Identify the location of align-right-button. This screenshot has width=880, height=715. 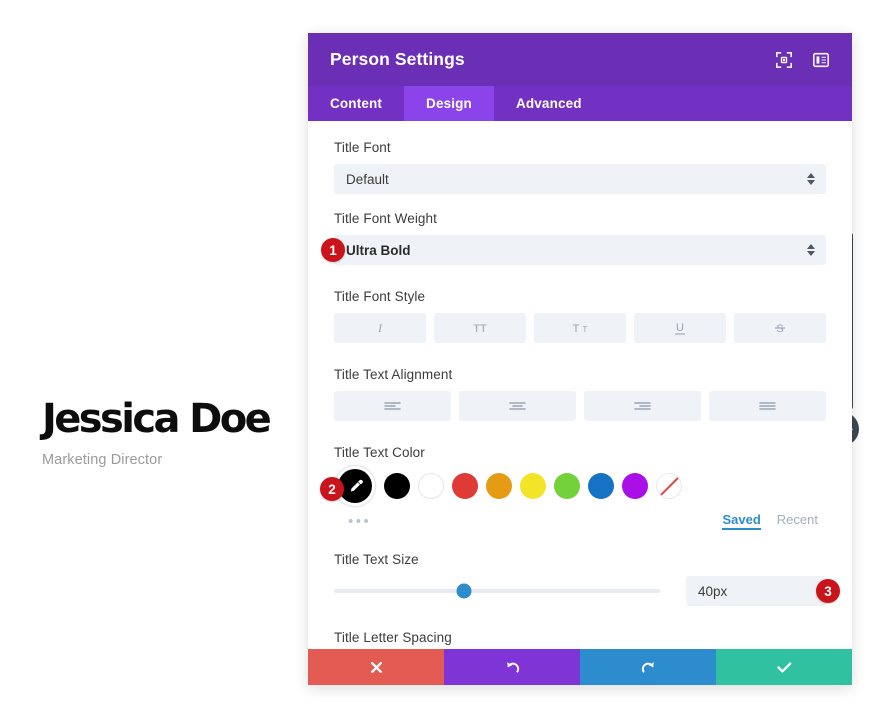
(642, 406).